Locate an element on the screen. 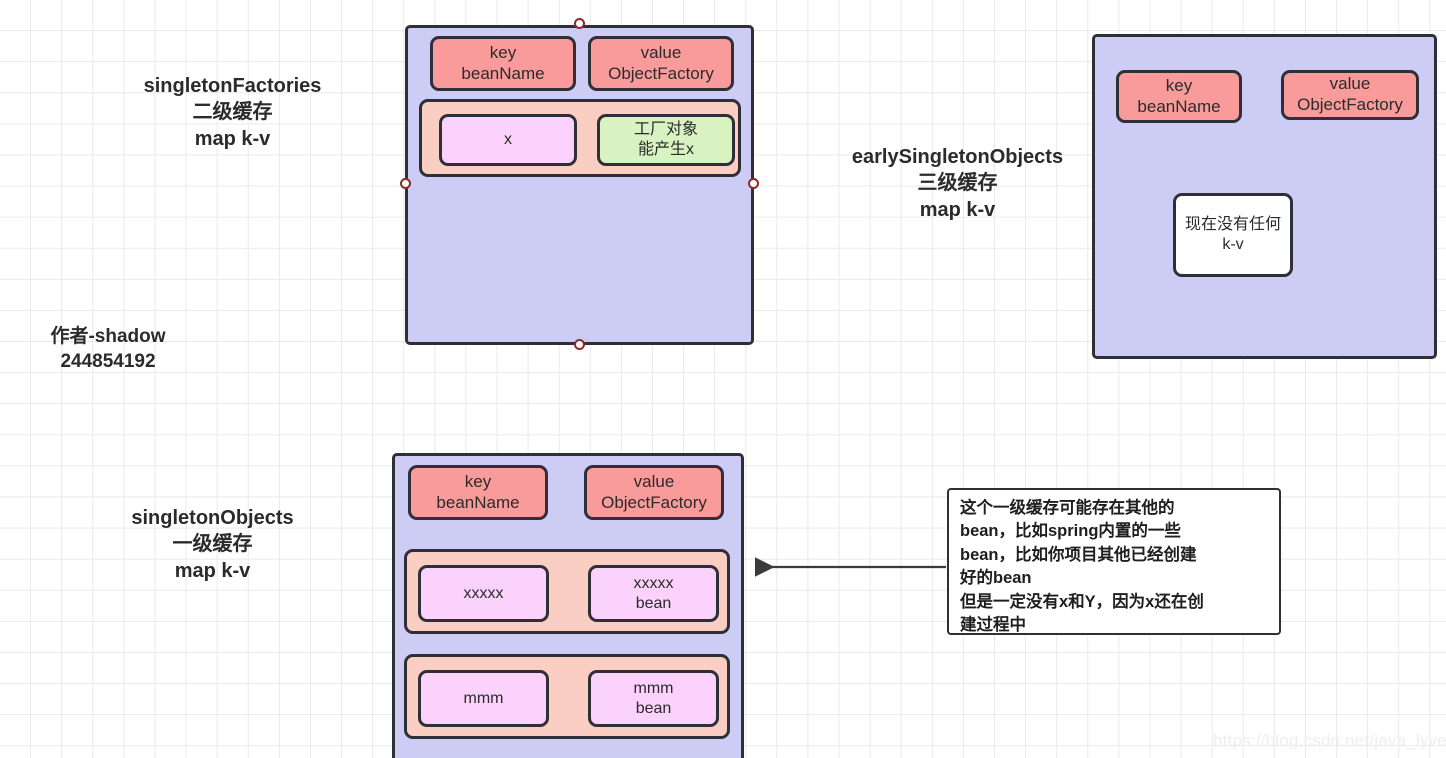 Image resolution: width=1446 pixels, height=758 pixels. watermark: https://blog.csdn.net/java_lyvee is located at coordinates (1329, 740).